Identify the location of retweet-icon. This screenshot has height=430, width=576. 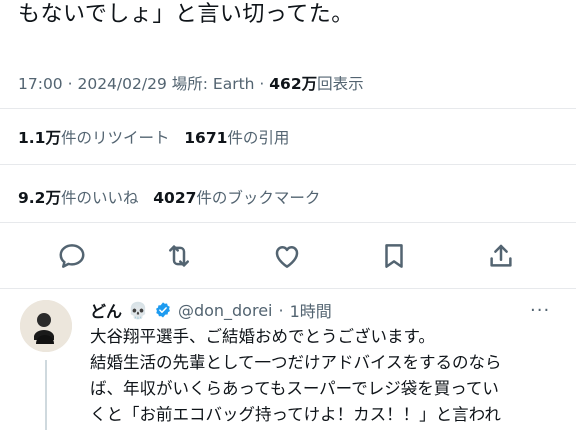
(179, 256).